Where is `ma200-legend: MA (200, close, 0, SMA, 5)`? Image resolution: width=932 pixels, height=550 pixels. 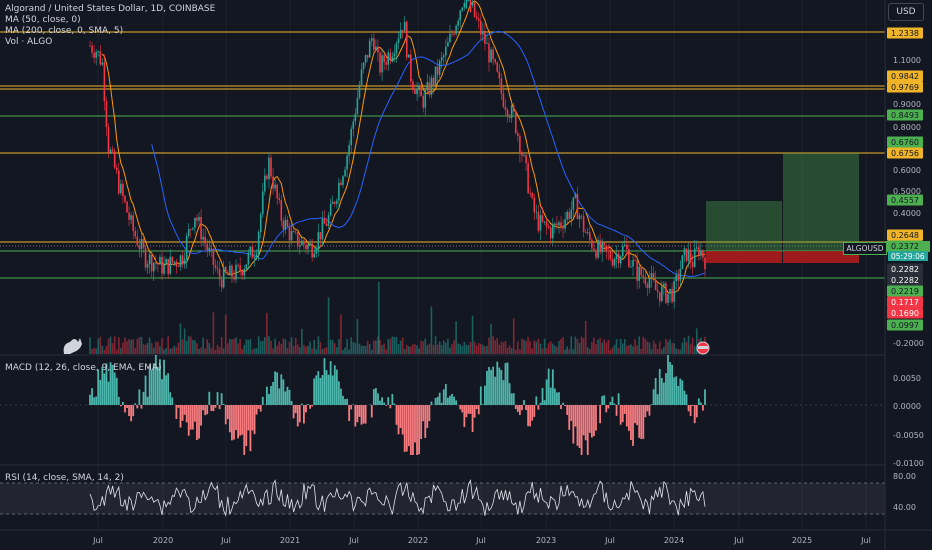
ma200-legend: MA (200, close, 0, SMA, 5) is located at coordinates (110, 31).